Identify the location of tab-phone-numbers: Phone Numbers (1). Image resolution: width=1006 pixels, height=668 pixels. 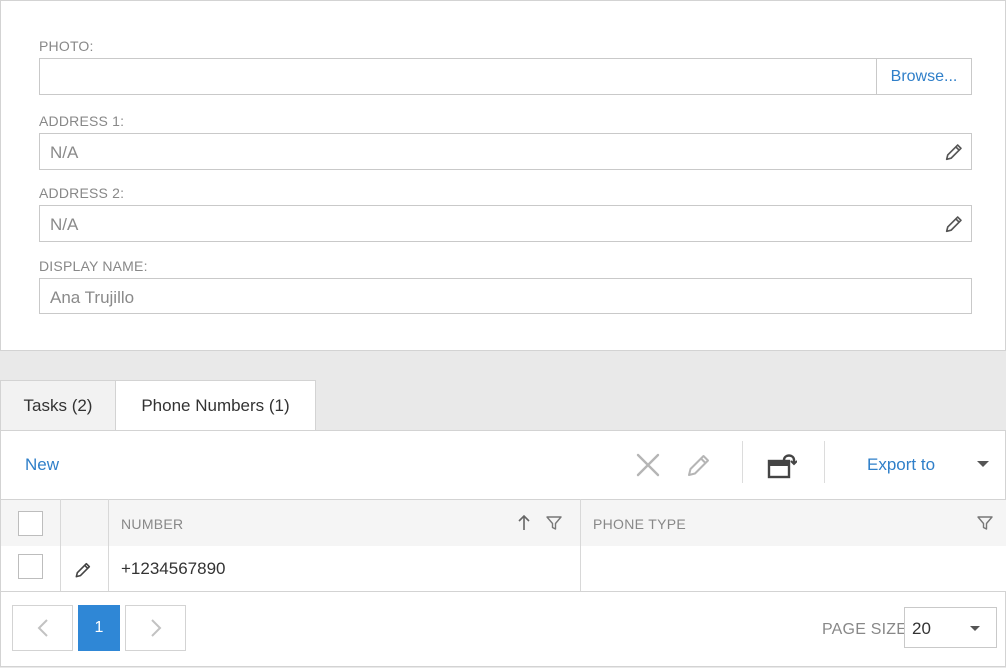
(215, 405).